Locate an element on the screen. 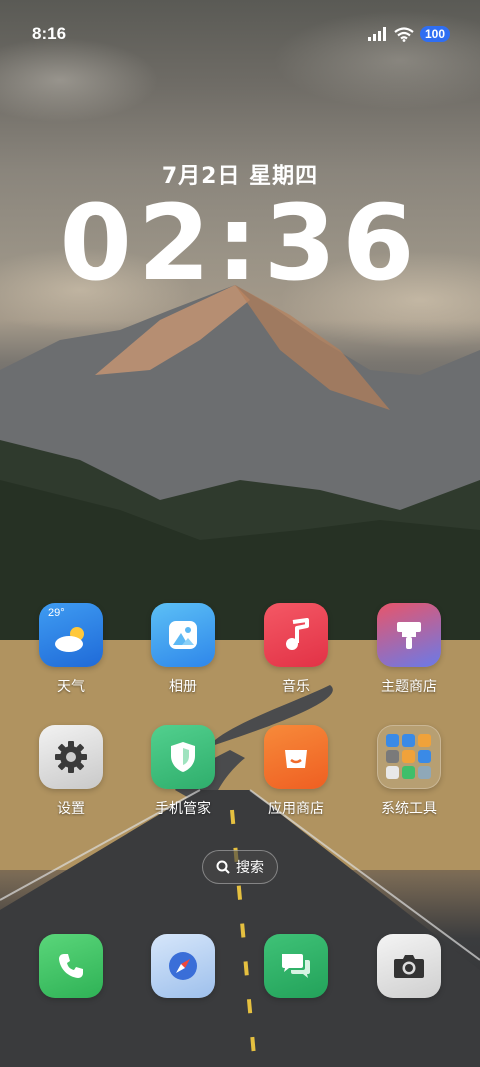  weather-temp: 29° is located at coordinates (56, 613).